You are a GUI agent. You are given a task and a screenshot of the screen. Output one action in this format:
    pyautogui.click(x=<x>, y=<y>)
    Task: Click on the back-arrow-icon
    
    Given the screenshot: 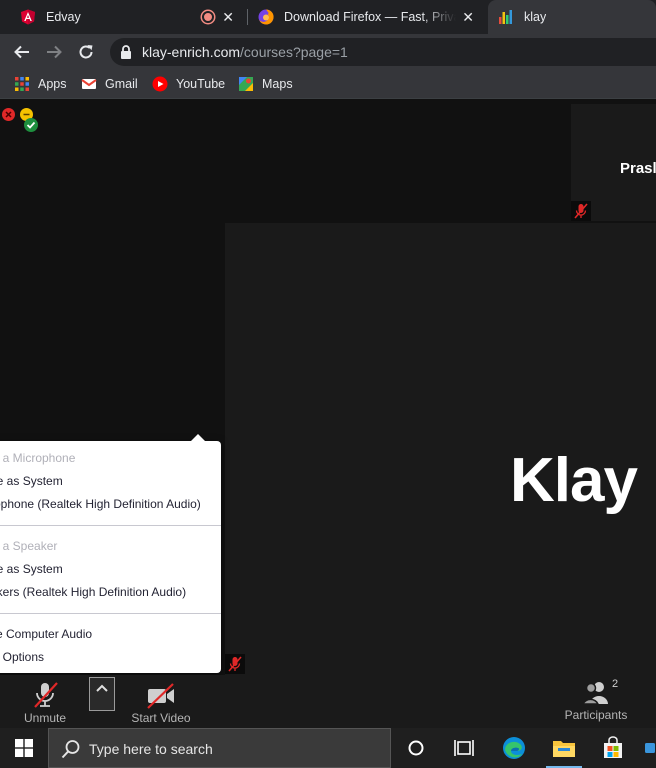 What is the action you would take?
    pyautogui.click(x=21, y=52)
    